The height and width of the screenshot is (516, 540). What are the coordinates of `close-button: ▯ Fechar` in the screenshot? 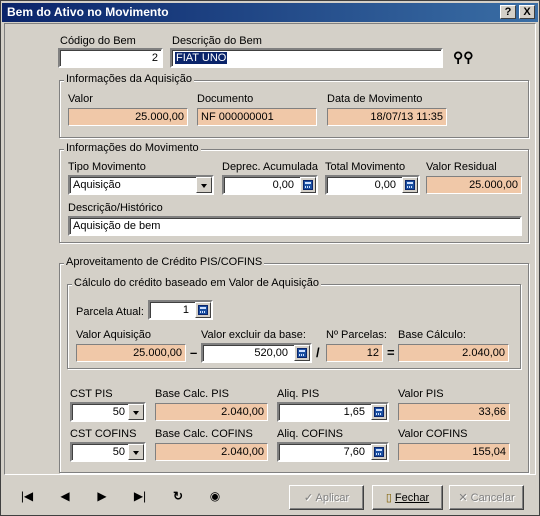 It's located at (407, 497).